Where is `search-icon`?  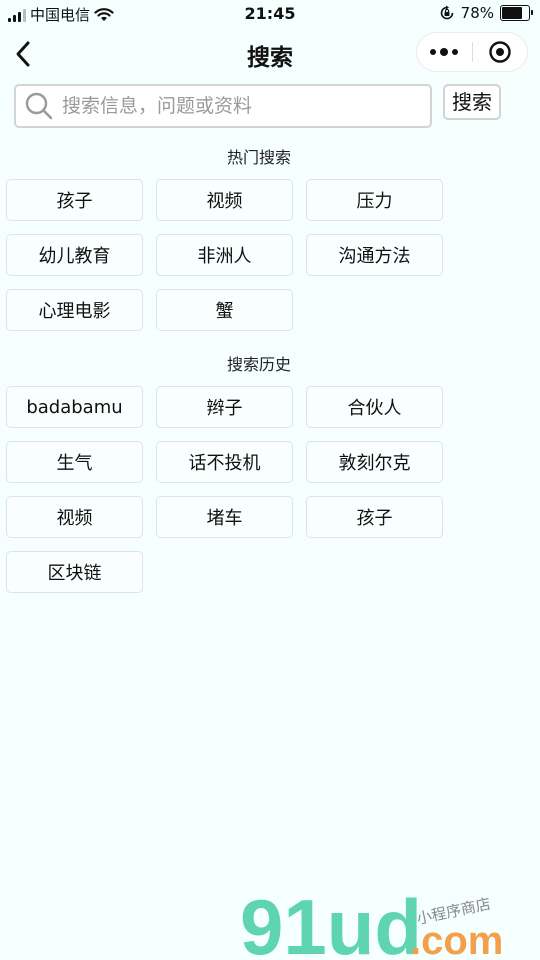
search-icon is located at coordinates (39, 106).